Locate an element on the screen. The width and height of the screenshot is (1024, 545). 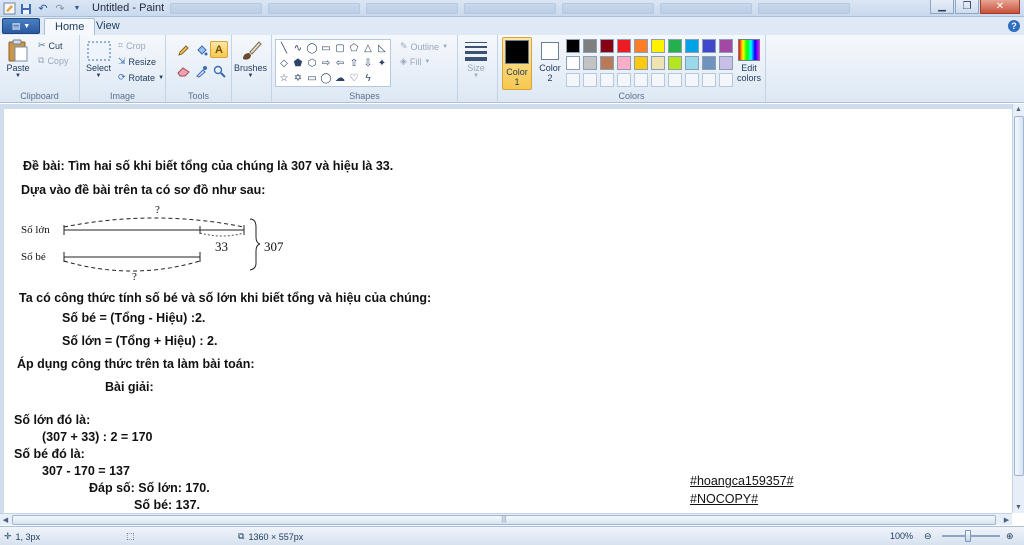
customize-qat-icon: ▼ is located at coordinates (77, 8).